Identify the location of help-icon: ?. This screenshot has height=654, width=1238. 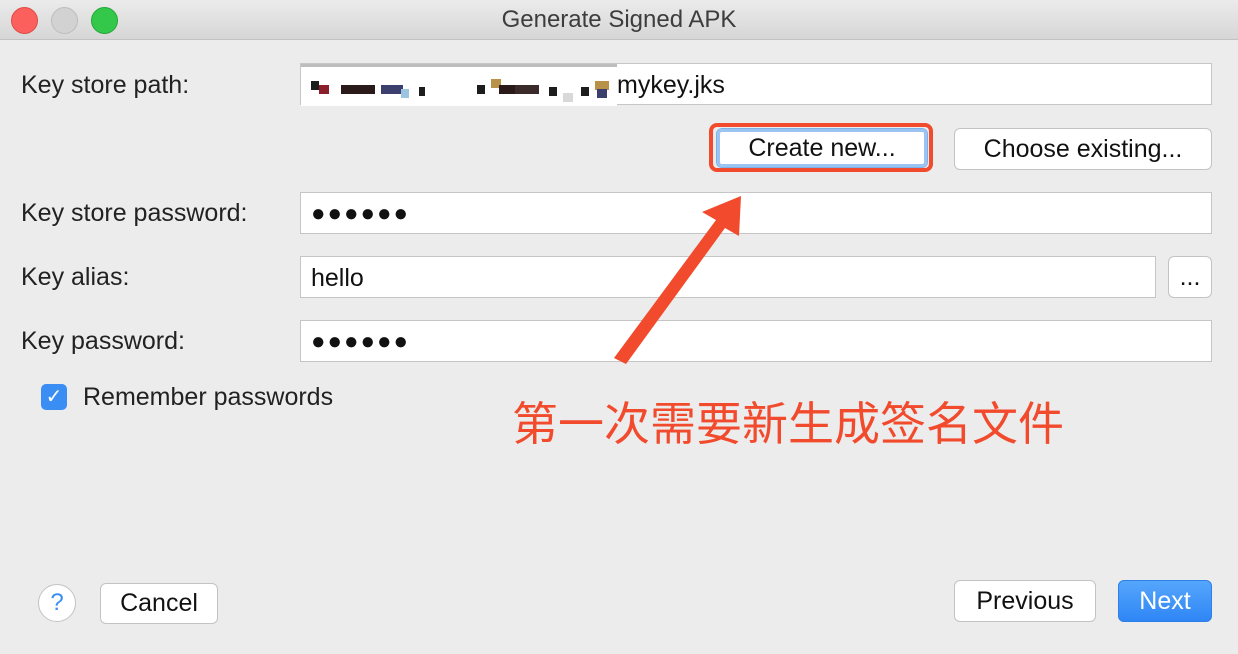
(57, 603).